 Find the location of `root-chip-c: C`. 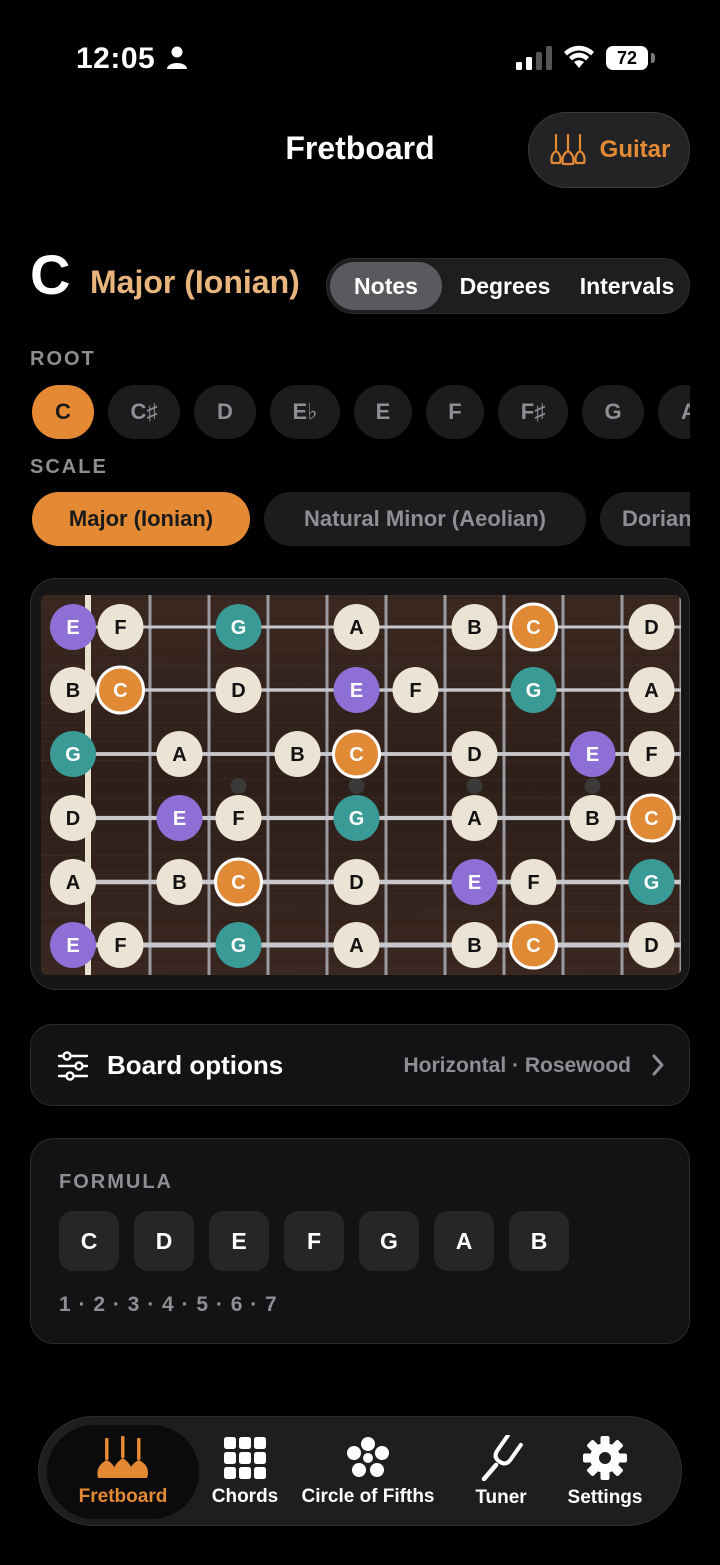

root-chip-c: C is located at coordinates (63, 412).